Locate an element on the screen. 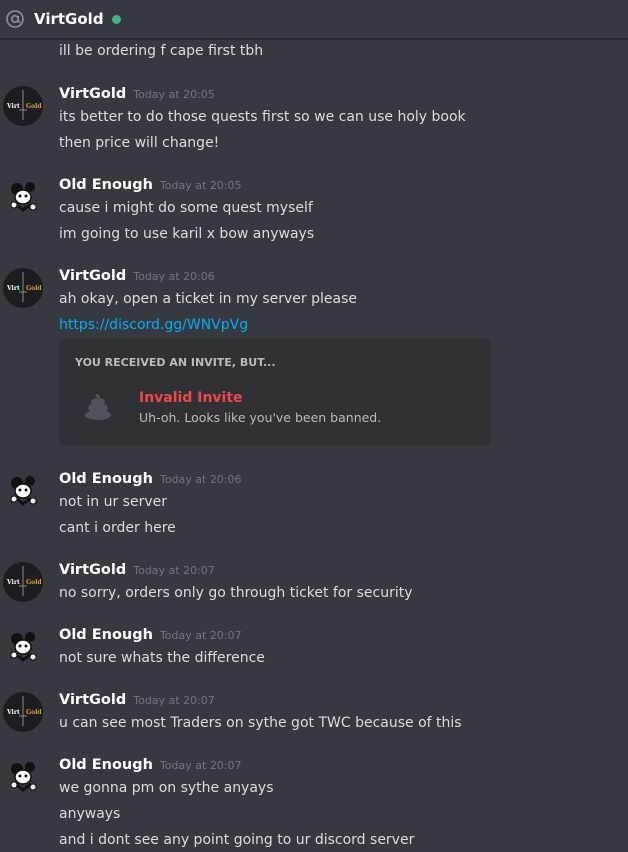 The image size is (628, 852). message-text: anyways is located at coordinates (90, 814).